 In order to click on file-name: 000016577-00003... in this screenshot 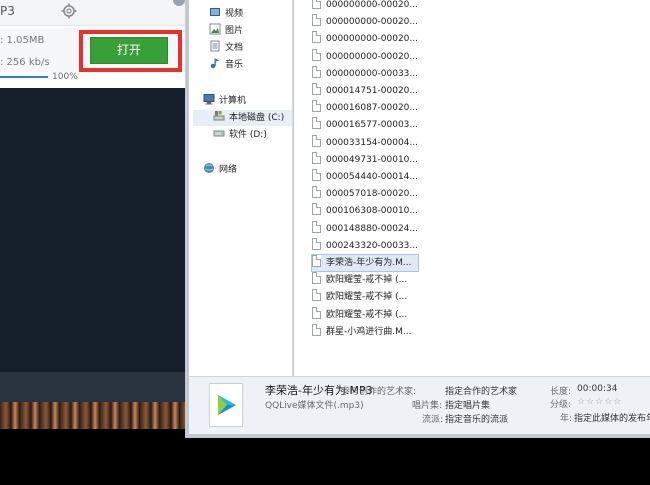, I will do `click(372, 125)`.